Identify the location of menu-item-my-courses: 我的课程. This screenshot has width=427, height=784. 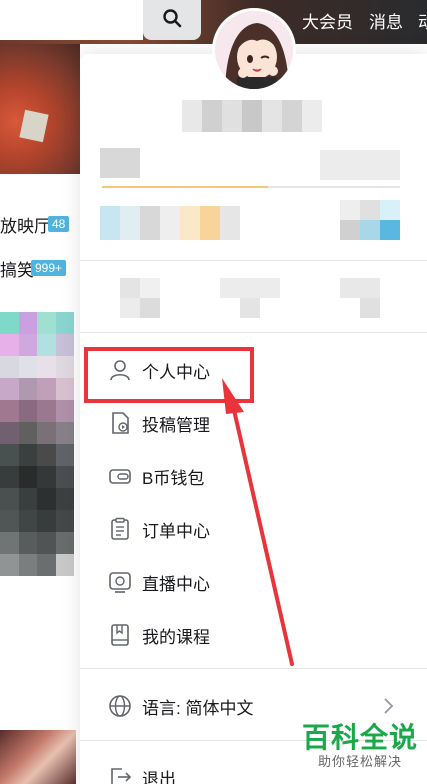
(159, 635).